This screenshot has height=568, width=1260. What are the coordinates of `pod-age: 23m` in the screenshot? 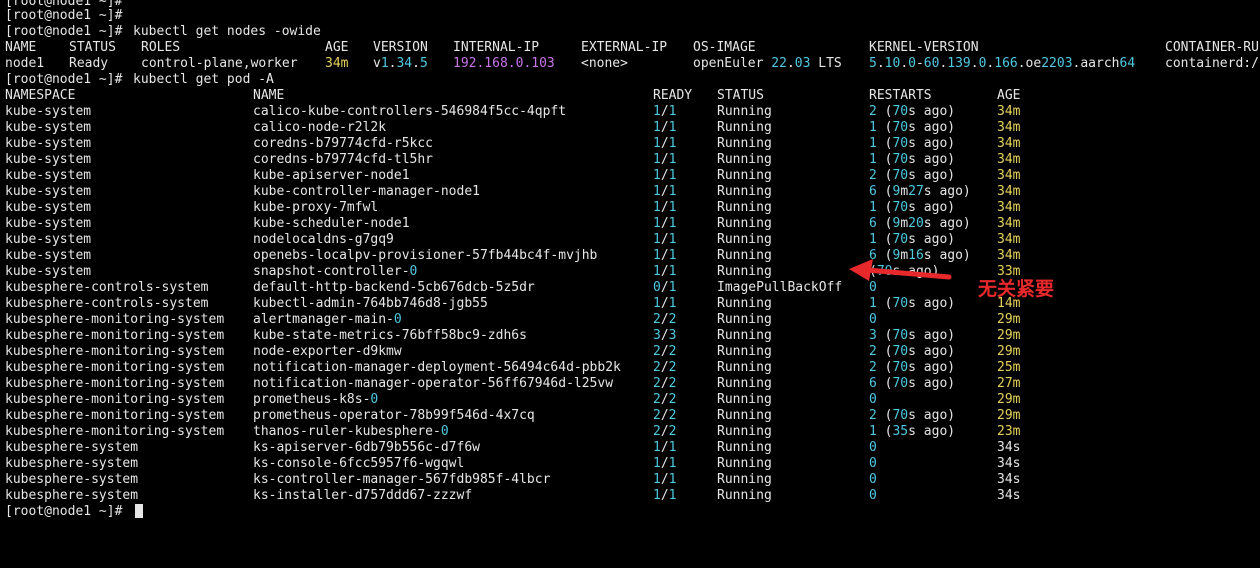 It's located at (1009, 431).